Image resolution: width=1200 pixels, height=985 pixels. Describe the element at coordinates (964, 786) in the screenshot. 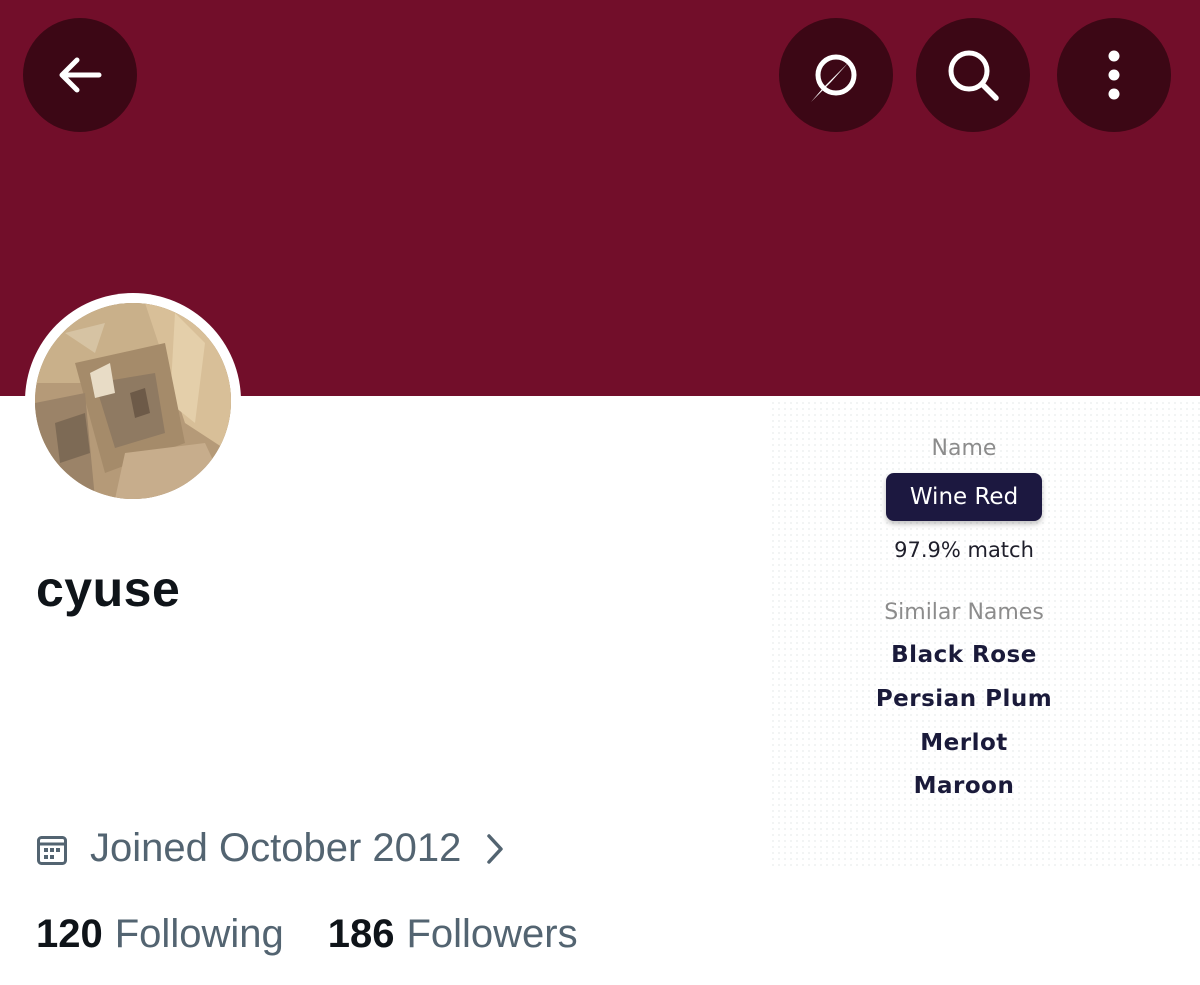

I see `similar-name-item: Maroon` at that location.